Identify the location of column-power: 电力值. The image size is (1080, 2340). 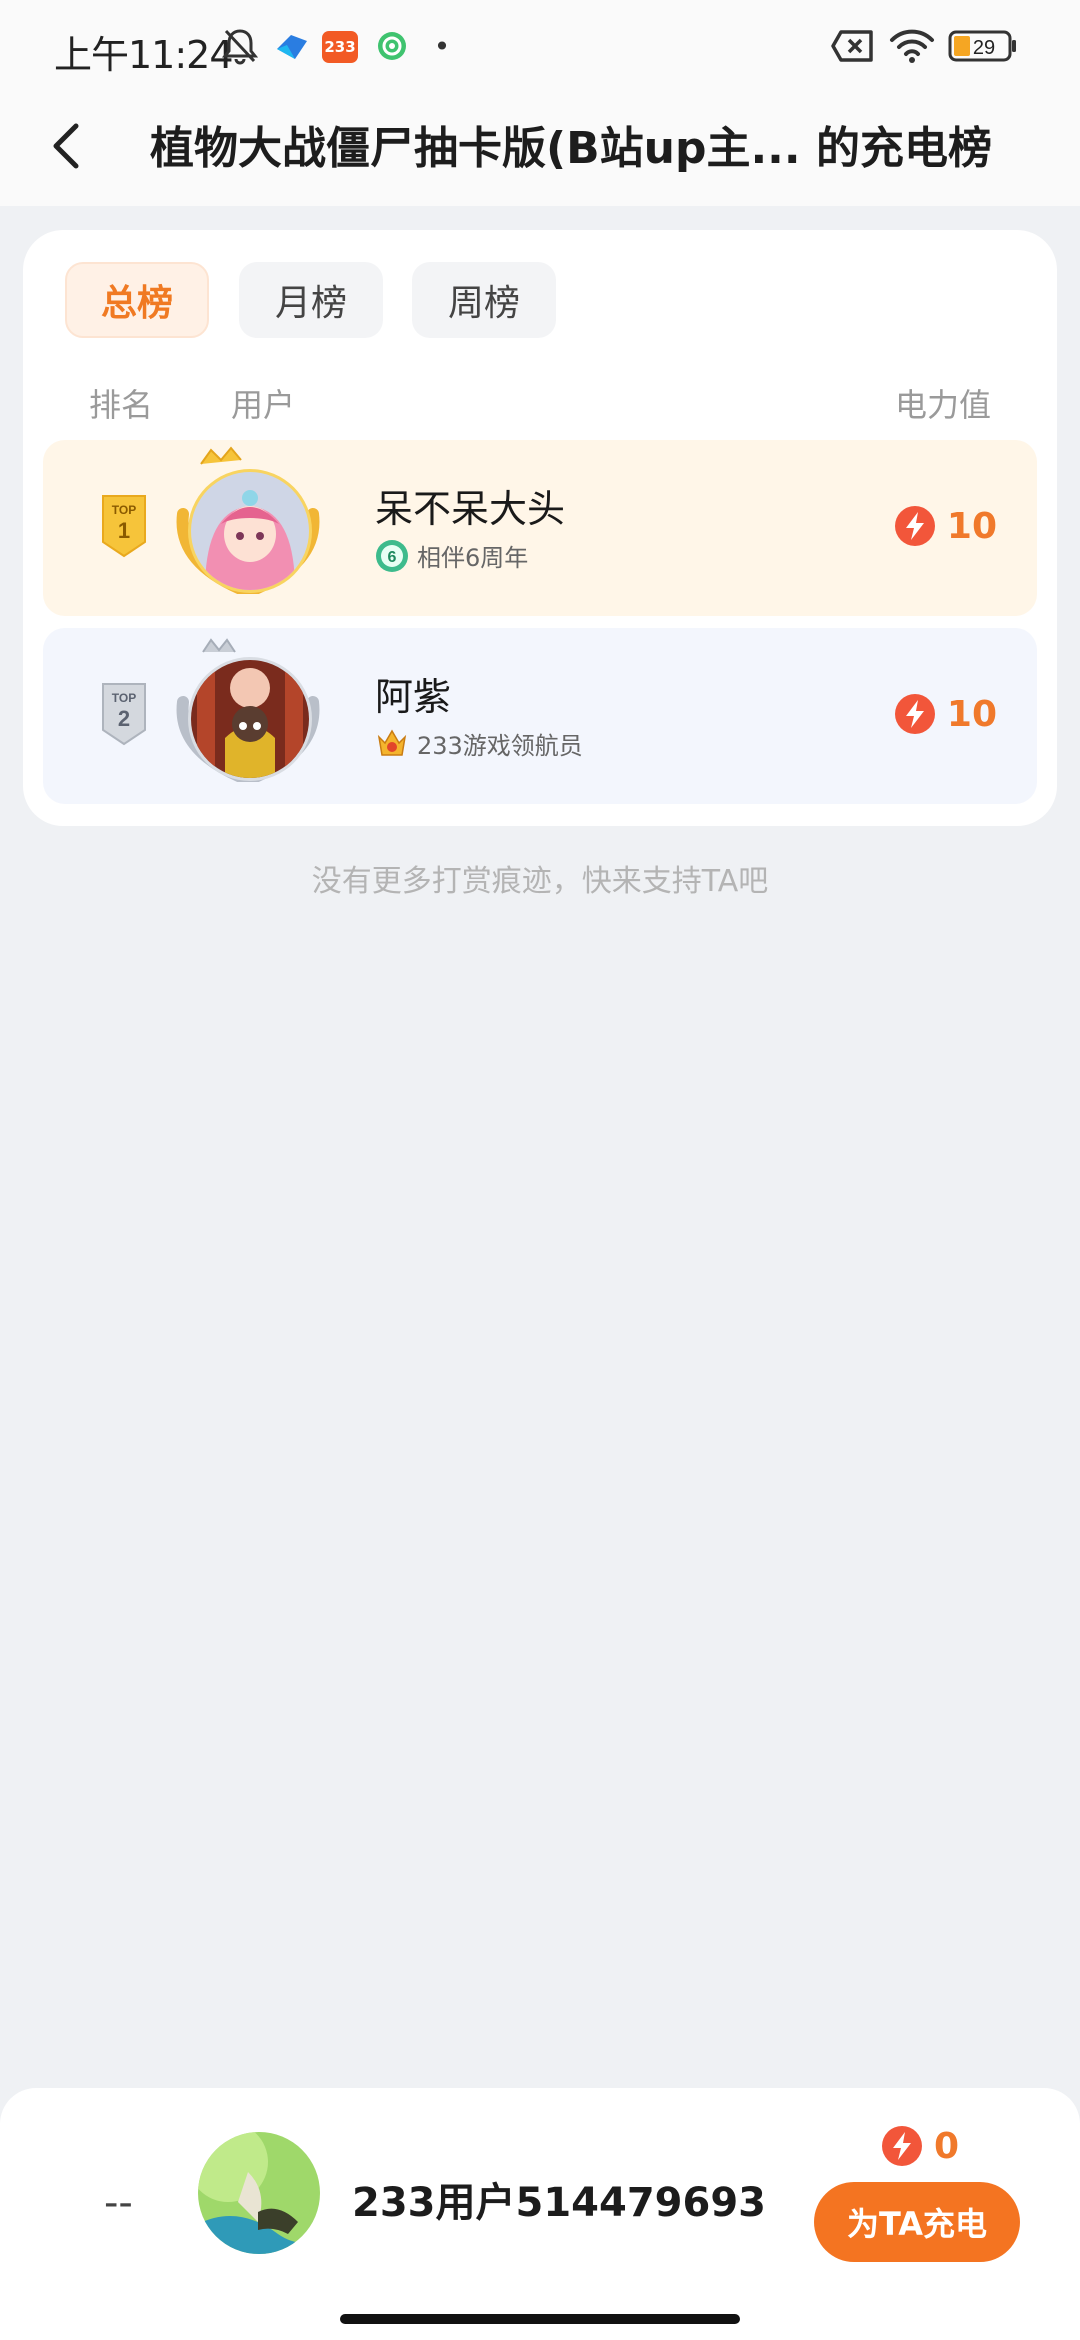
(942, 405).